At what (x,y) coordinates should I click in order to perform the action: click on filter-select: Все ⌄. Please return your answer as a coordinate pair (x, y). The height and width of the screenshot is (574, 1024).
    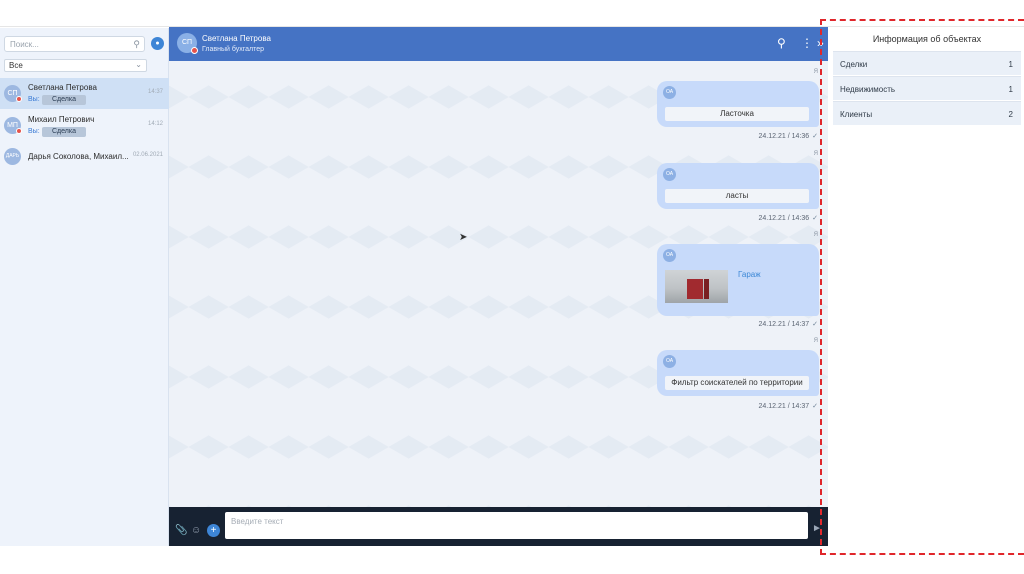
    Looking at the image, I should click on (75, 65).